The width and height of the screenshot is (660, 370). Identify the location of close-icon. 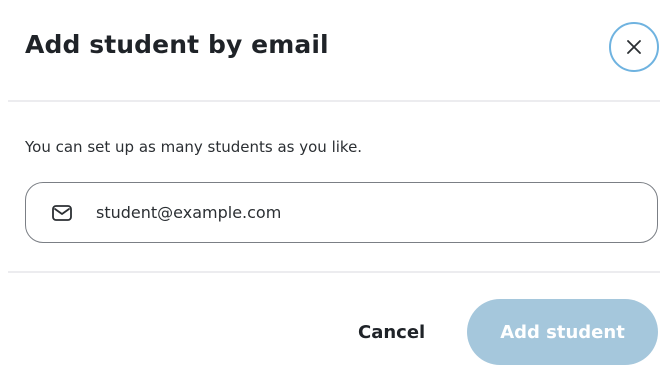
(634, 47).